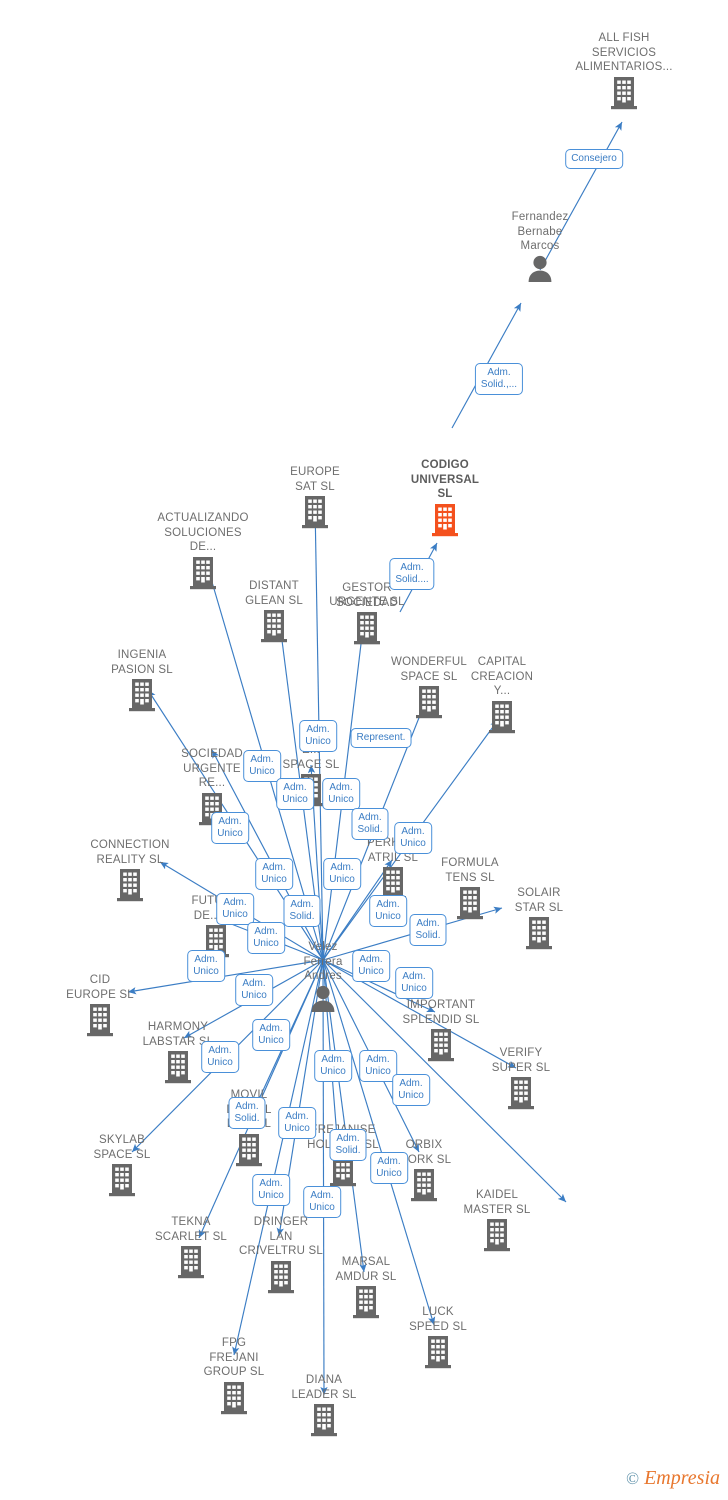 The image size is (728, 1500). What do you see at coordinates (220, 1057) in the screenshot?
I see `edge-label-el-a17: Adm. Unico` at bounding box center [220, 1057].